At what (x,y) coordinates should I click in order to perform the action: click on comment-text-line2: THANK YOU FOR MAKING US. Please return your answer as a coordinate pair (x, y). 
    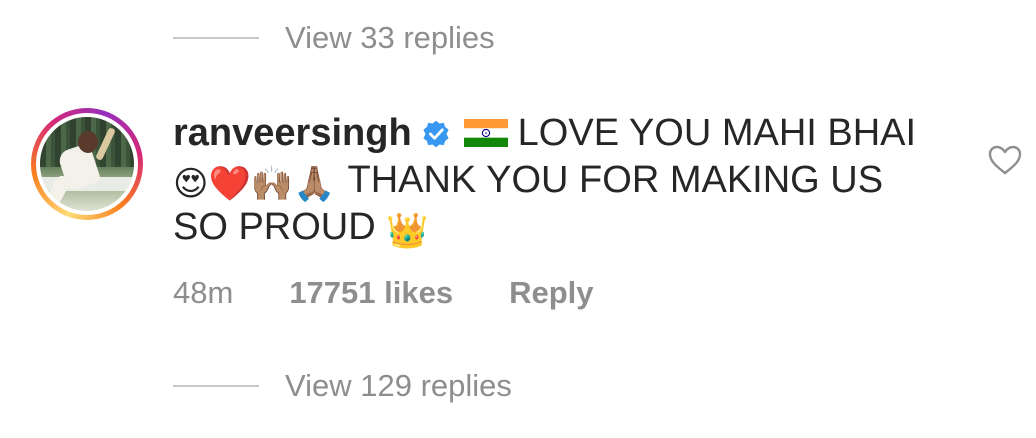
    Looking at the image, I should click on (615, 180).